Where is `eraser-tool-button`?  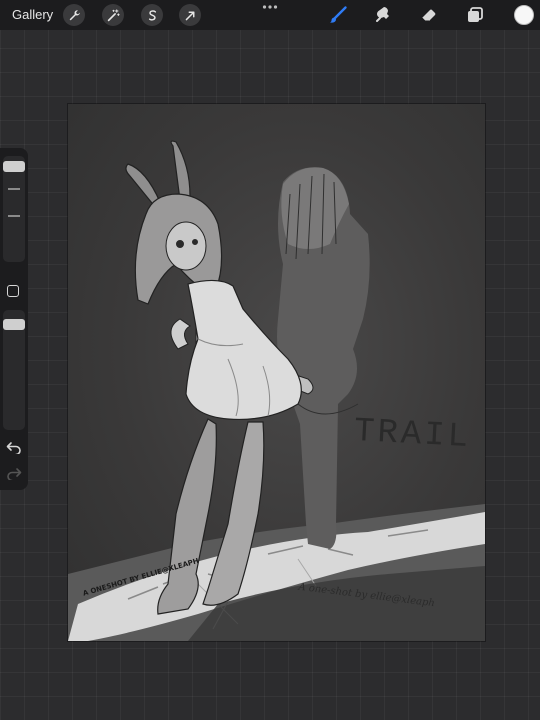 eraser-tool-button is located at coordinates (429, 15).